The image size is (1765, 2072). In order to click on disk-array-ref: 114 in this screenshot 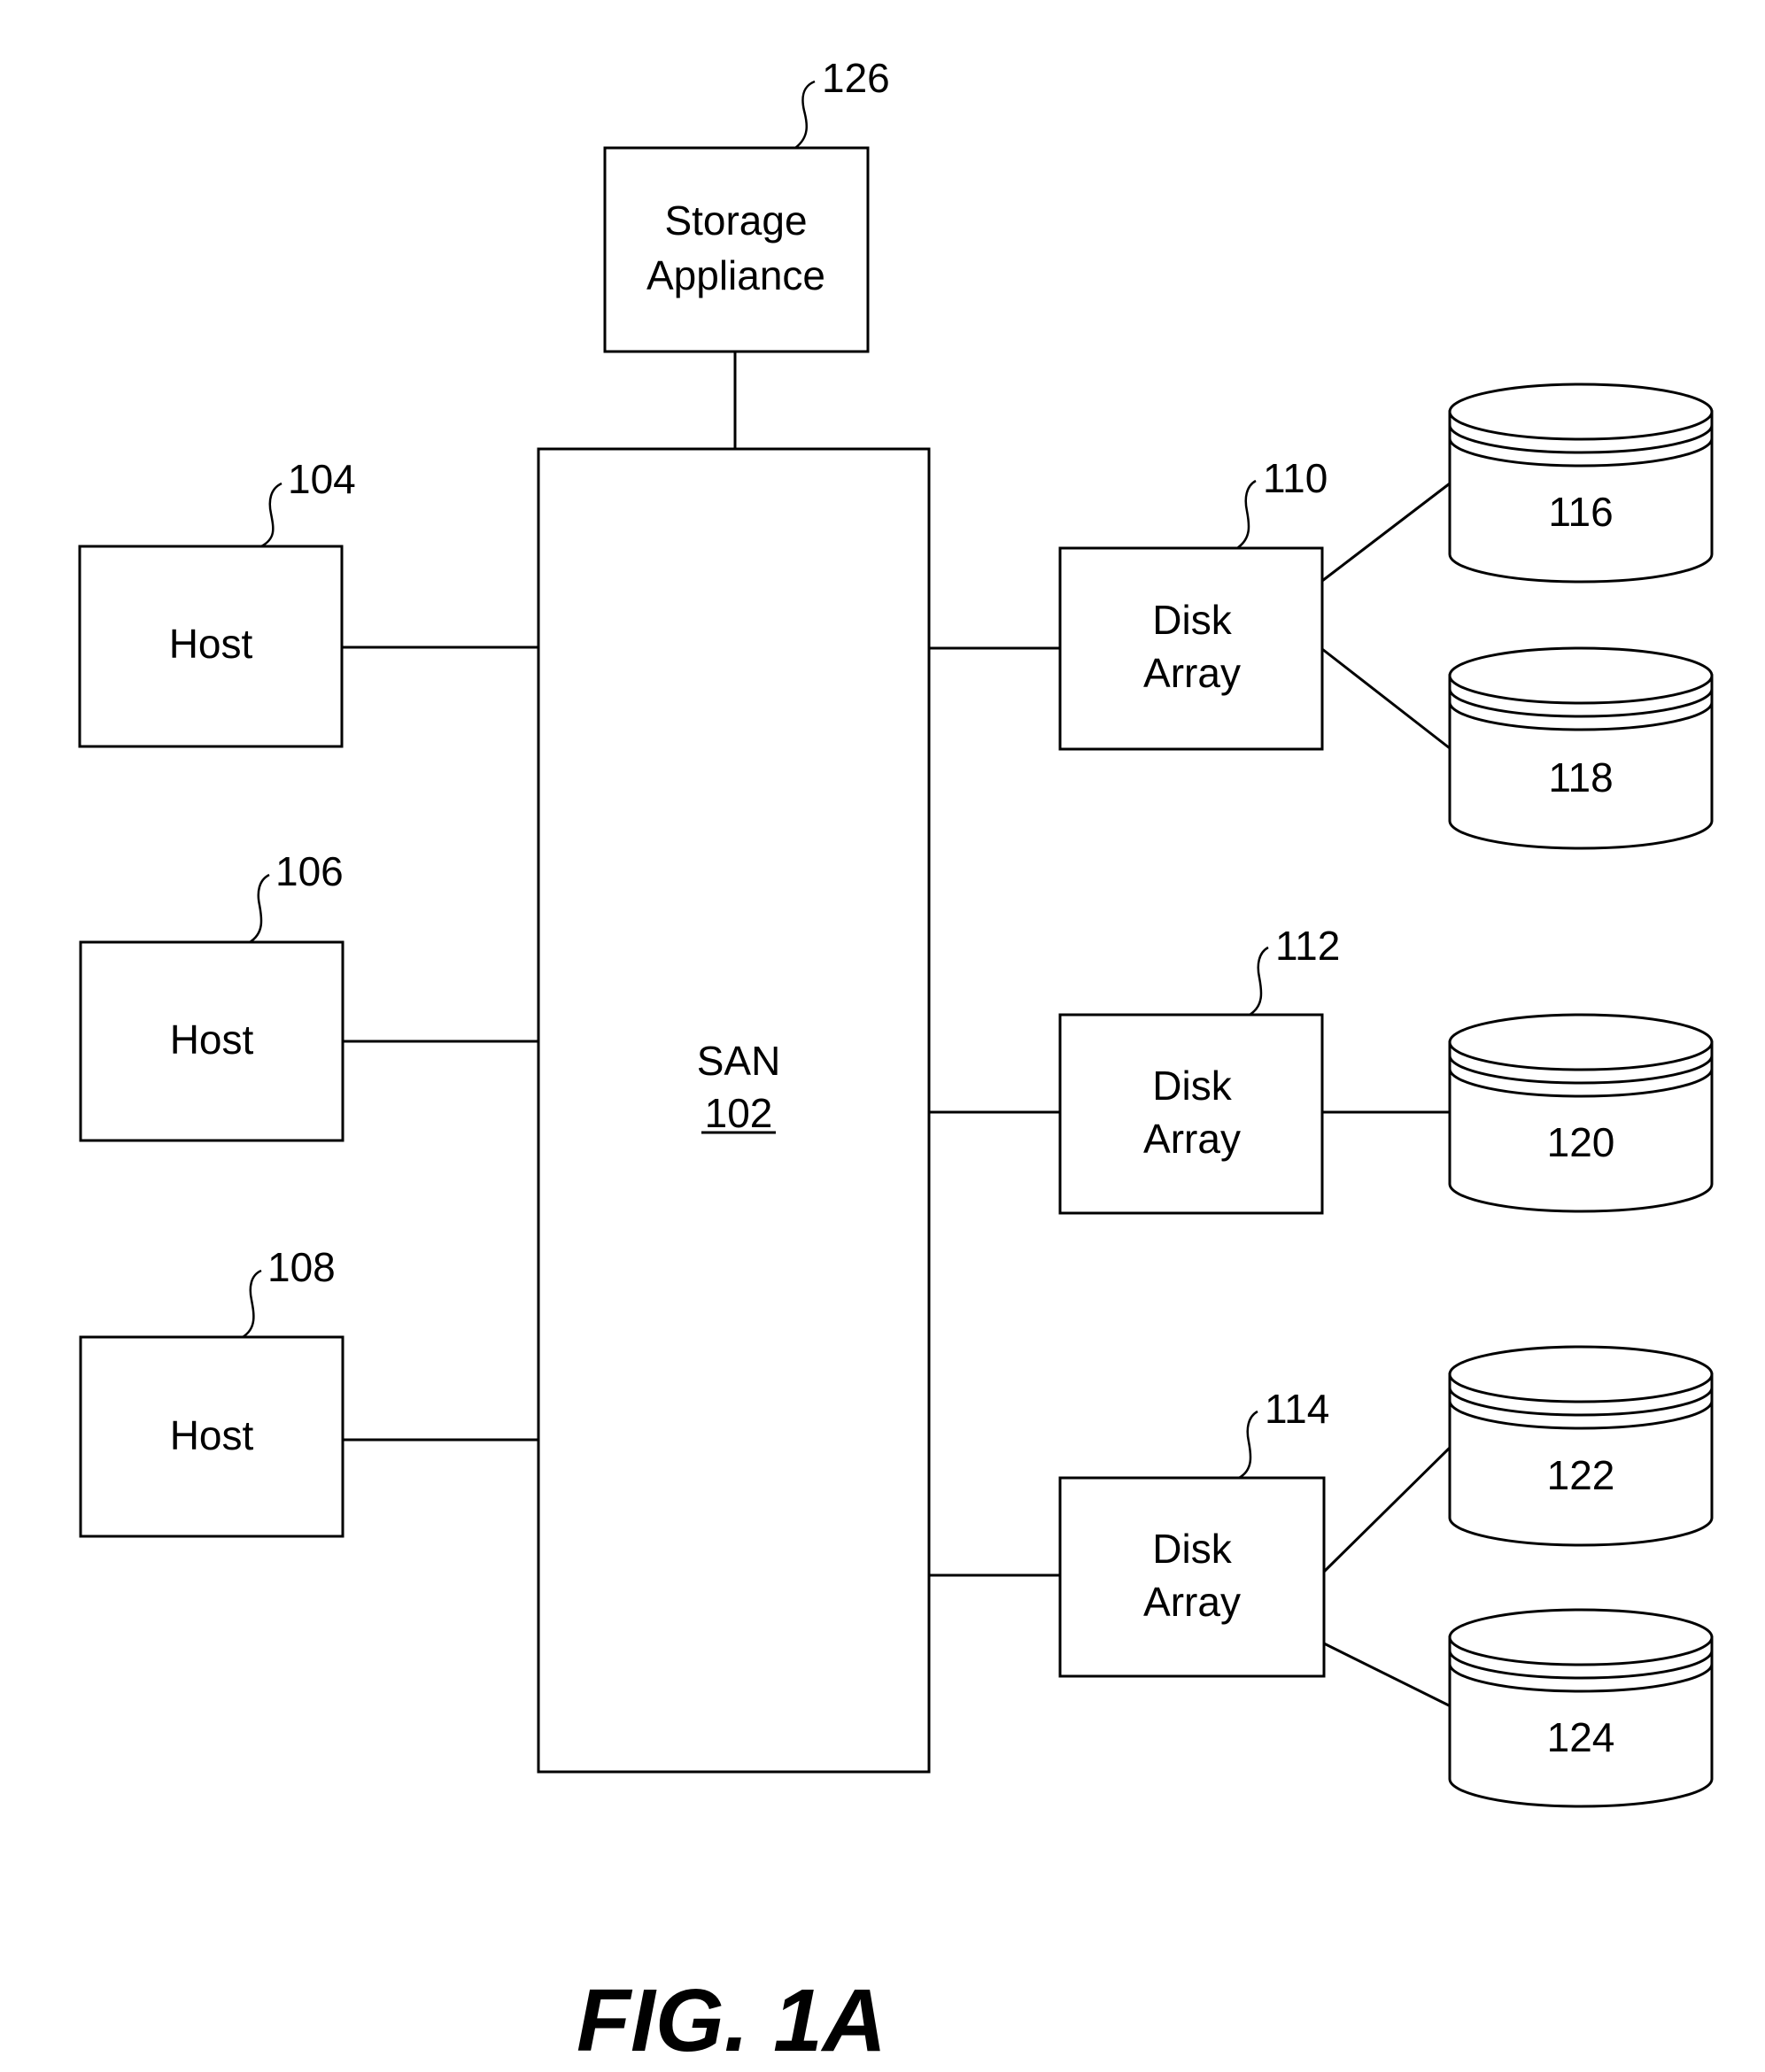, I will do `click(1297, 1409)`.